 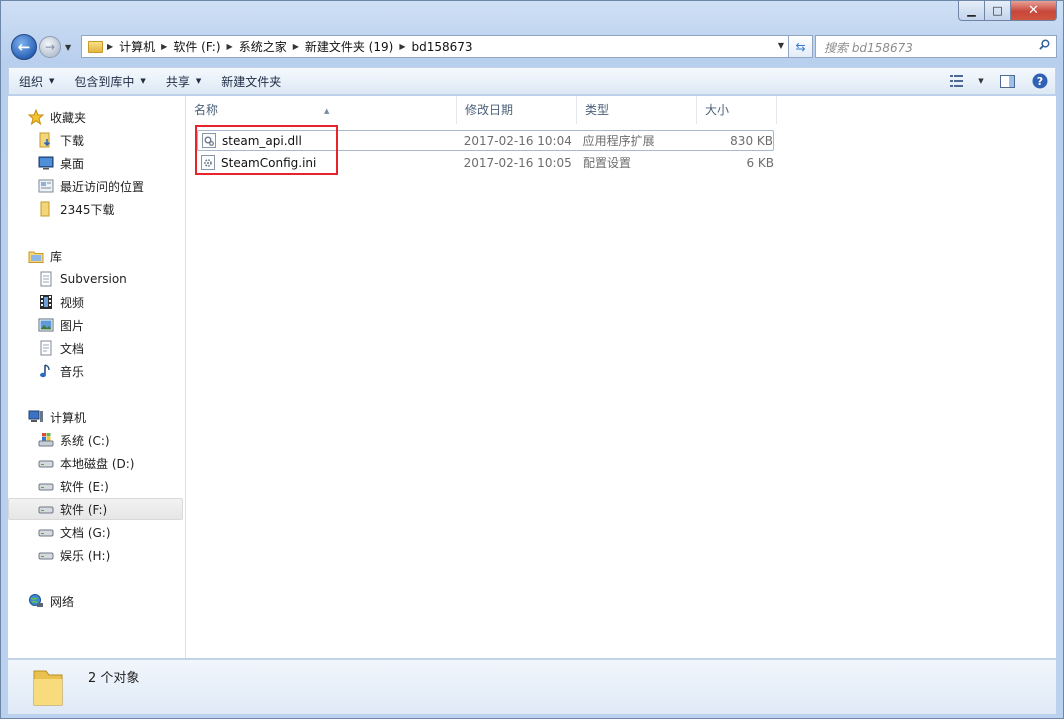 What do you see at coordinates (517, 162) in the screenshot?
I see `file-modified: 2017-02-16 10:05` at bounding box center [517, 162].